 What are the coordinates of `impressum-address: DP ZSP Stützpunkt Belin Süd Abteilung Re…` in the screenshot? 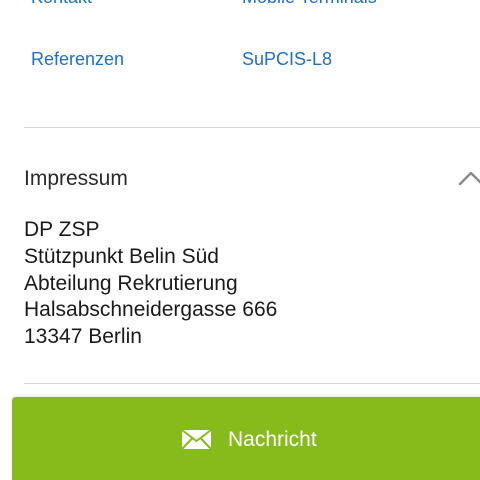 It's located at (150, 284).